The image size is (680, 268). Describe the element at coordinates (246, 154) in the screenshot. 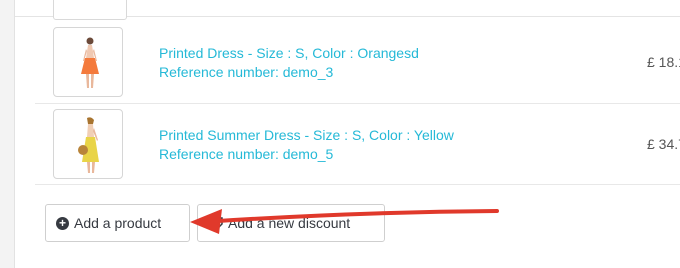

I see `product-reference: Reference number: demo_5` at that location.